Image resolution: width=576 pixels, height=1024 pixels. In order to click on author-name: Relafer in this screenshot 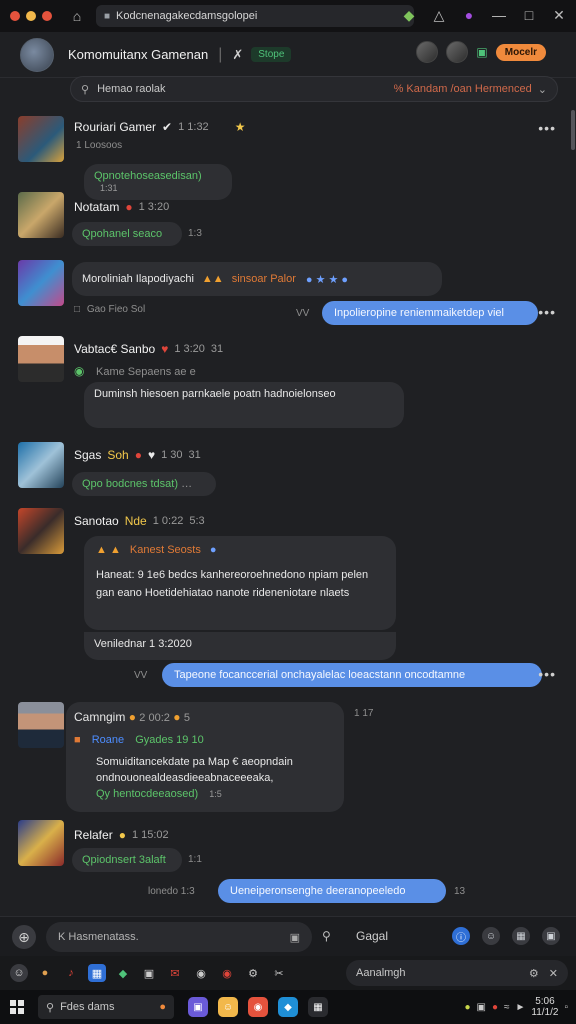, I will do `click(93, 835)`.